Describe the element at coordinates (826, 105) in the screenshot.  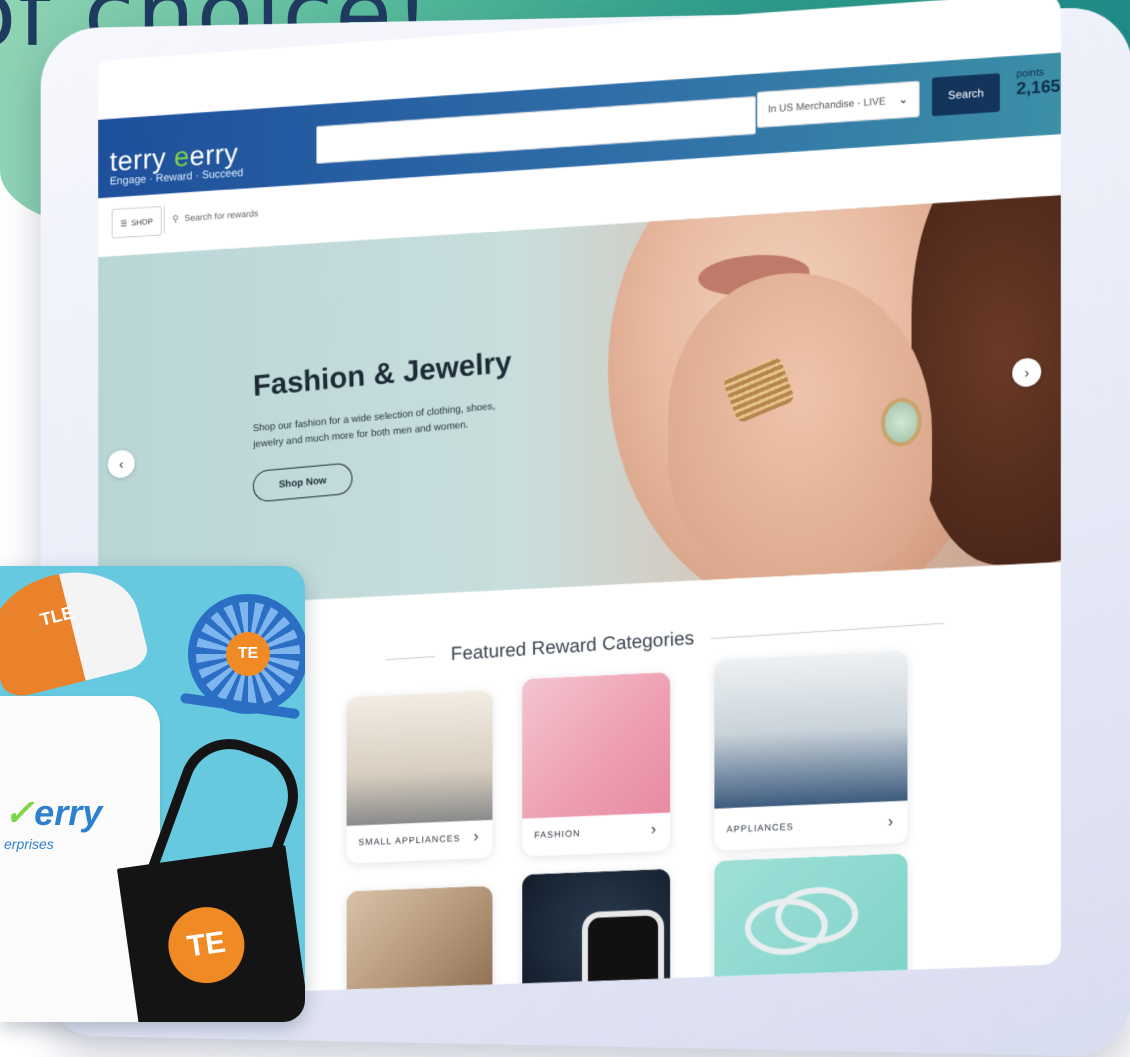
I see `catalog-select-value: In US Merchandise - LIVE` at that location.